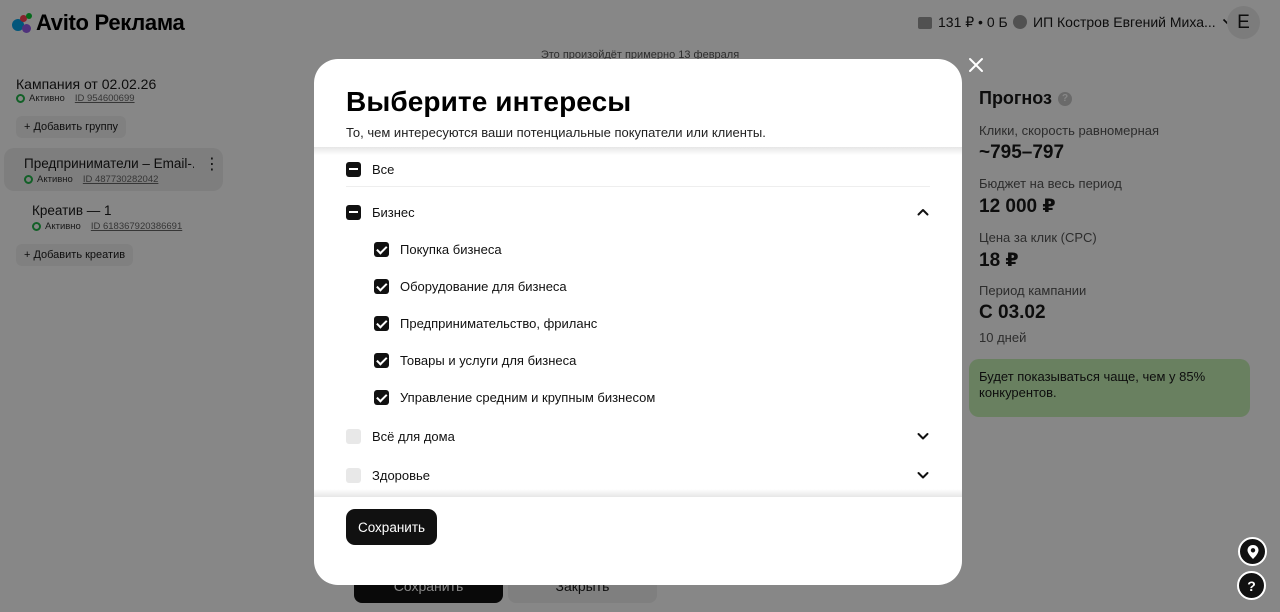 This screenshot has height=612, width=1280. What do you see at coordinates (638, 493) in the screenshot?
I see `scroll-shadow-bottom` at bounding box center [638, 493].